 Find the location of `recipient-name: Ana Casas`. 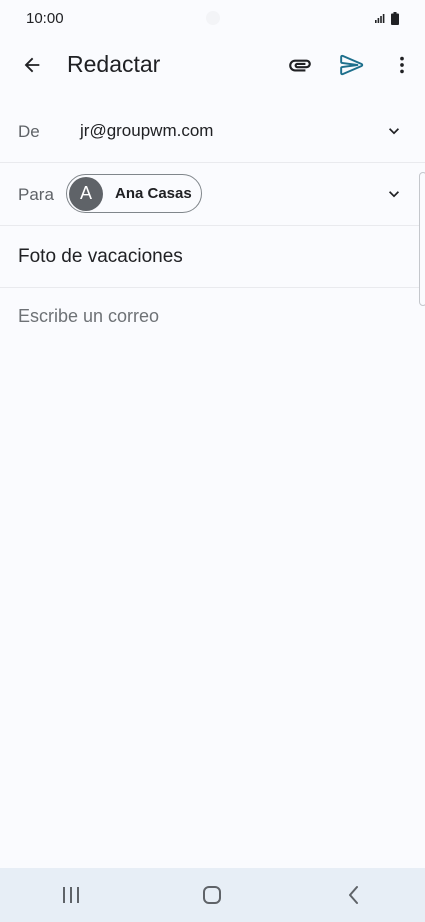

recipient-name: Ana Casas is located at coordinates (153, 193).